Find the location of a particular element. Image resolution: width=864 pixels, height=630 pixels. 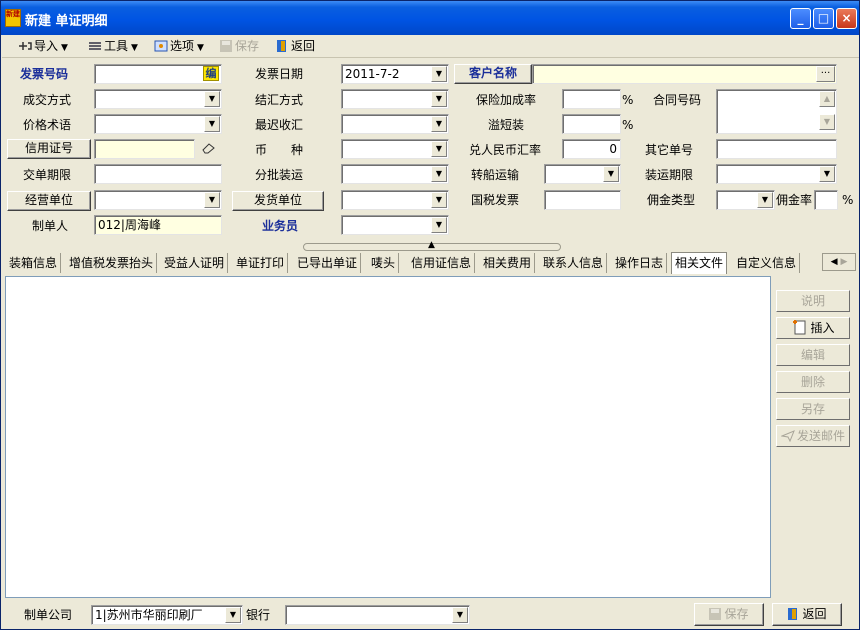

scroll-down-icon: ▼ is located at coordinates (827, 122).